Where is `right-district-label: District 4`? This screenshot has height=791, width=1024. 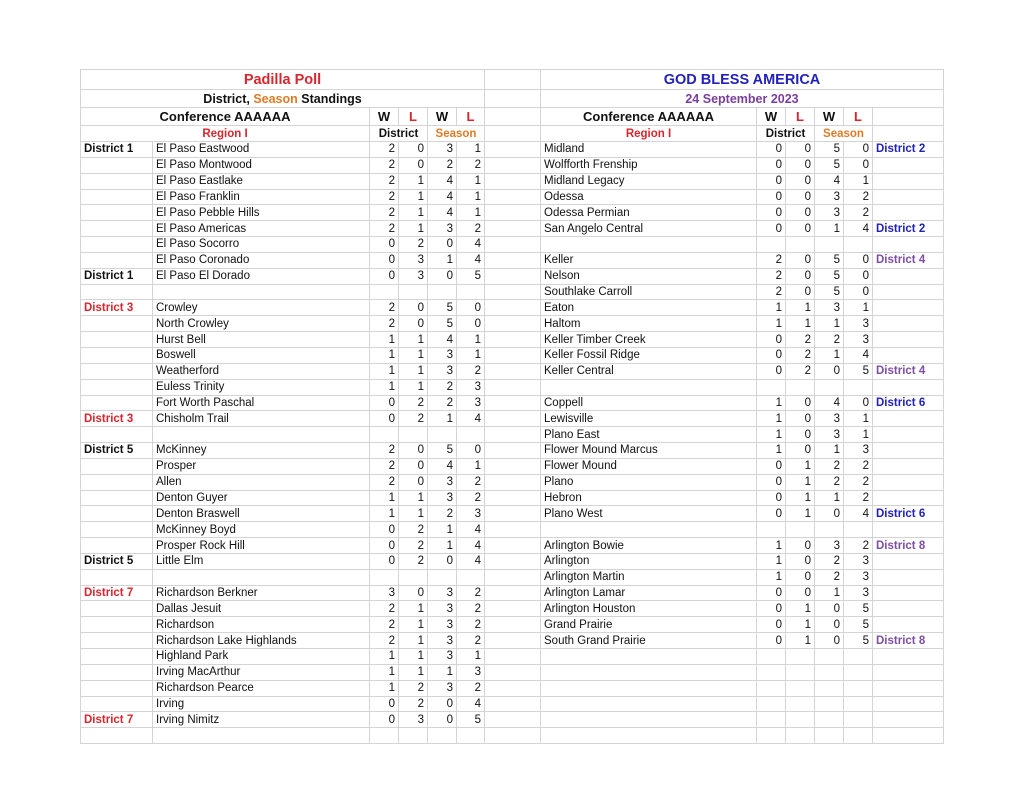
right-district-label: District 4 is located at coordinates (908, 371).